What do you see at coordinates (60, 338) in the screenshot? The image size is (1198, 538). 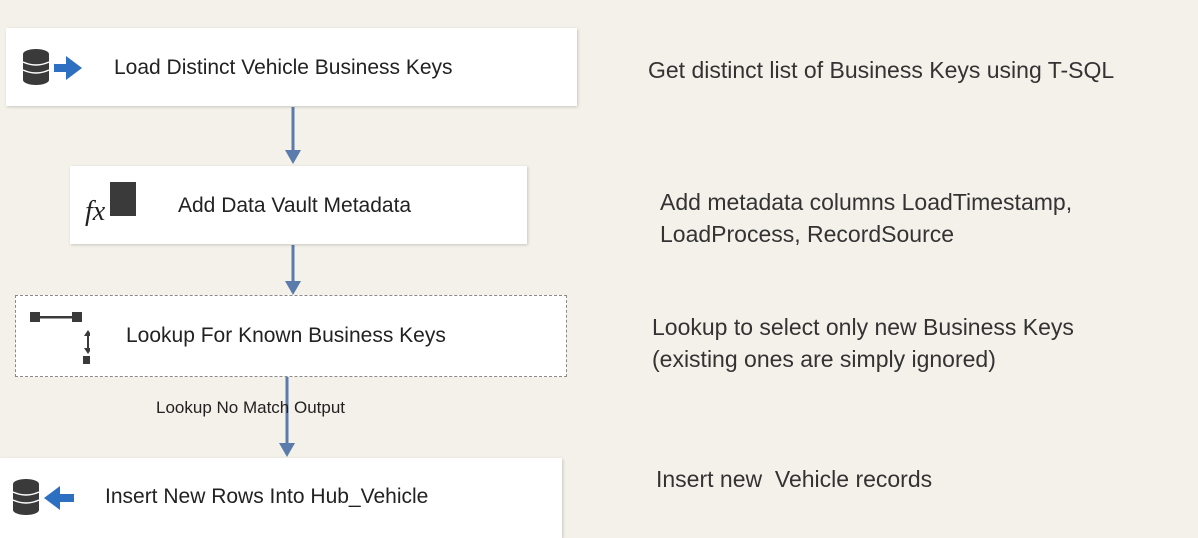 I see `lookup-icon` at bounding box center [60, 338].